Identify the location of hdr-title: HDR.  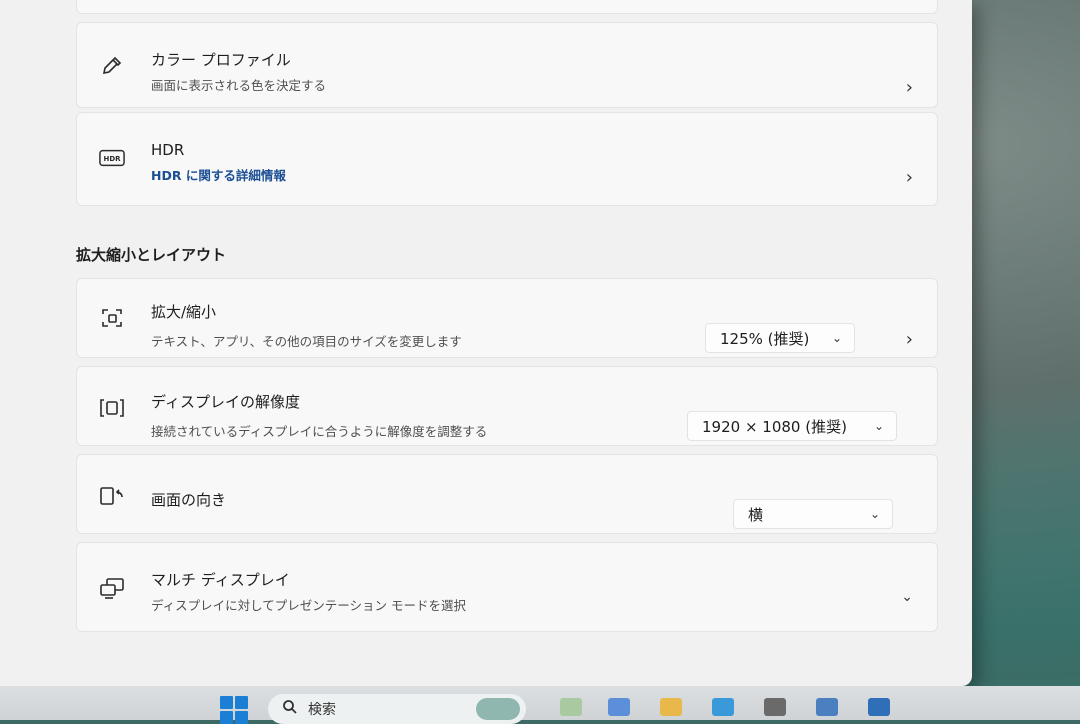
(168, 150).